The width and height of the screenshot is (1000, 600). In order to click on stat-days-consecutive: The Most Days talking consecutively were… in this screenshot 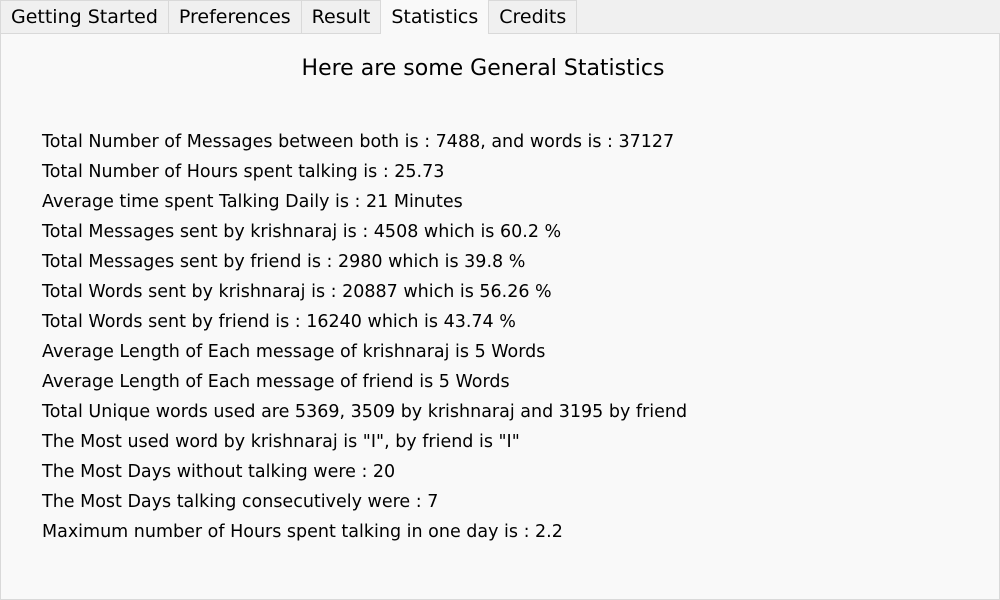, I will do `click(240, 502)`.